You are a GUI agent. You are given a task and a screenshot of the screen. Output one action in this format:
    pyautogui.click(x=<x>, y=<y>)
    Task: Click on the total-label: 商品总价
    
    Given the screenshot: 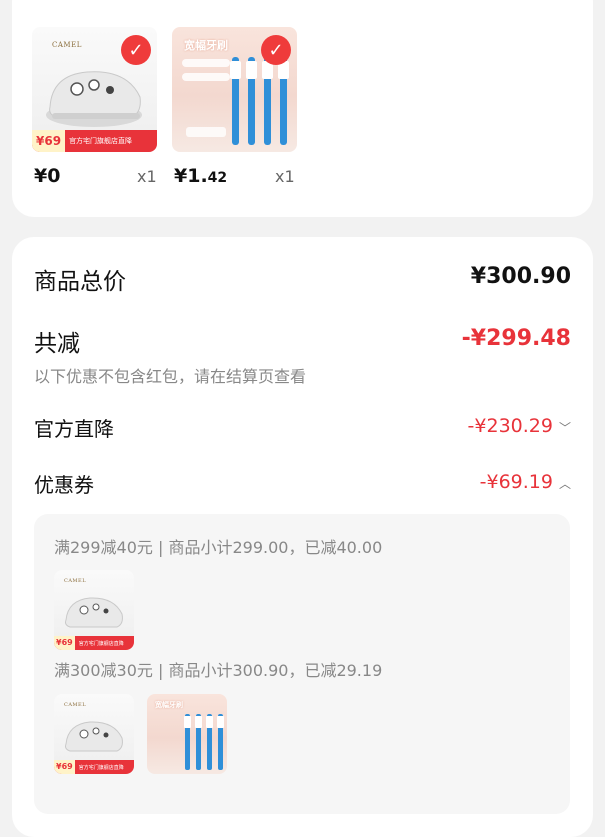 What is the action you would take?
    pyautogui.click(x=80, y=282)
    